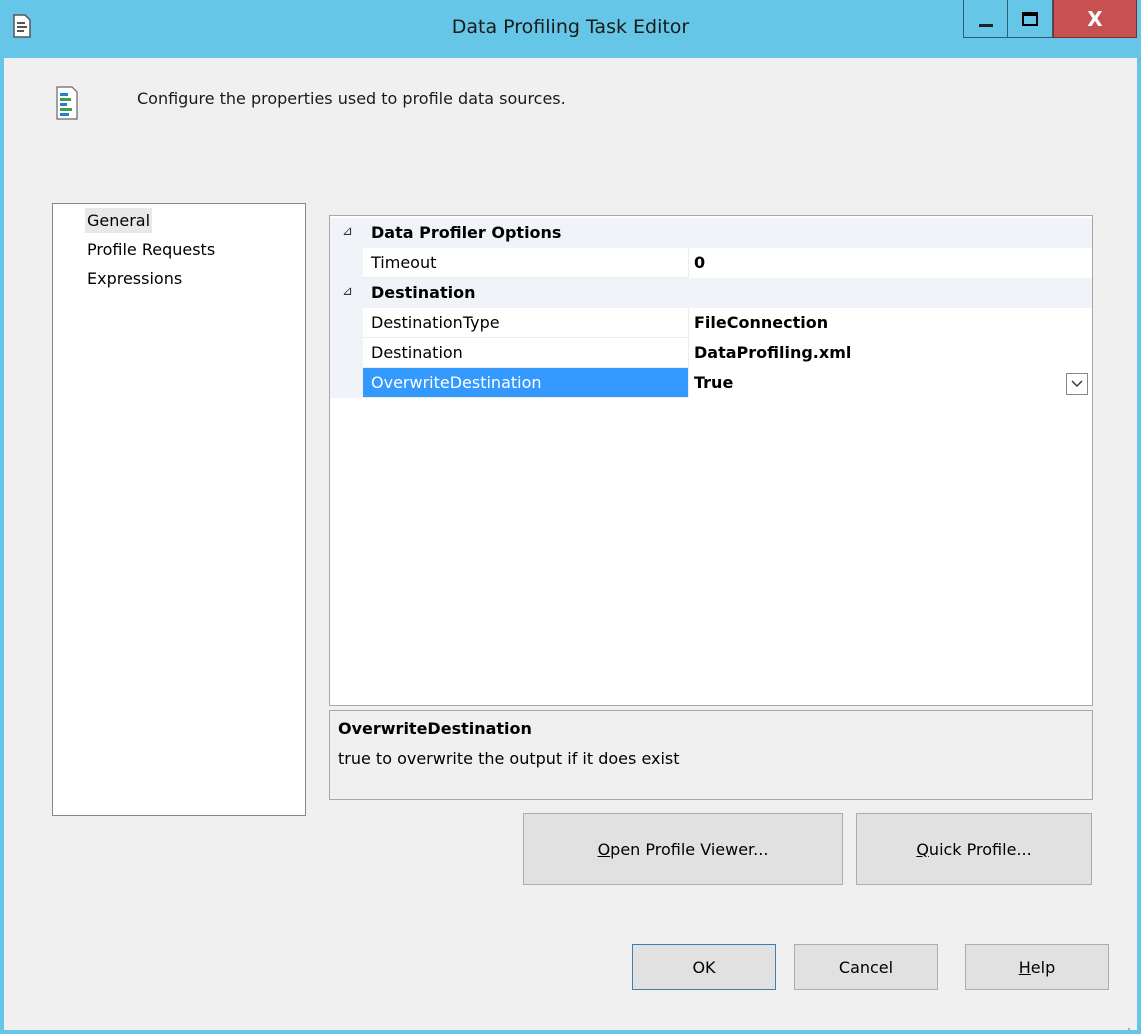  What do you see at coordinates (704, 967) in the screenshot?
I see `ok-button: OK` at bounding box center [704, 967].